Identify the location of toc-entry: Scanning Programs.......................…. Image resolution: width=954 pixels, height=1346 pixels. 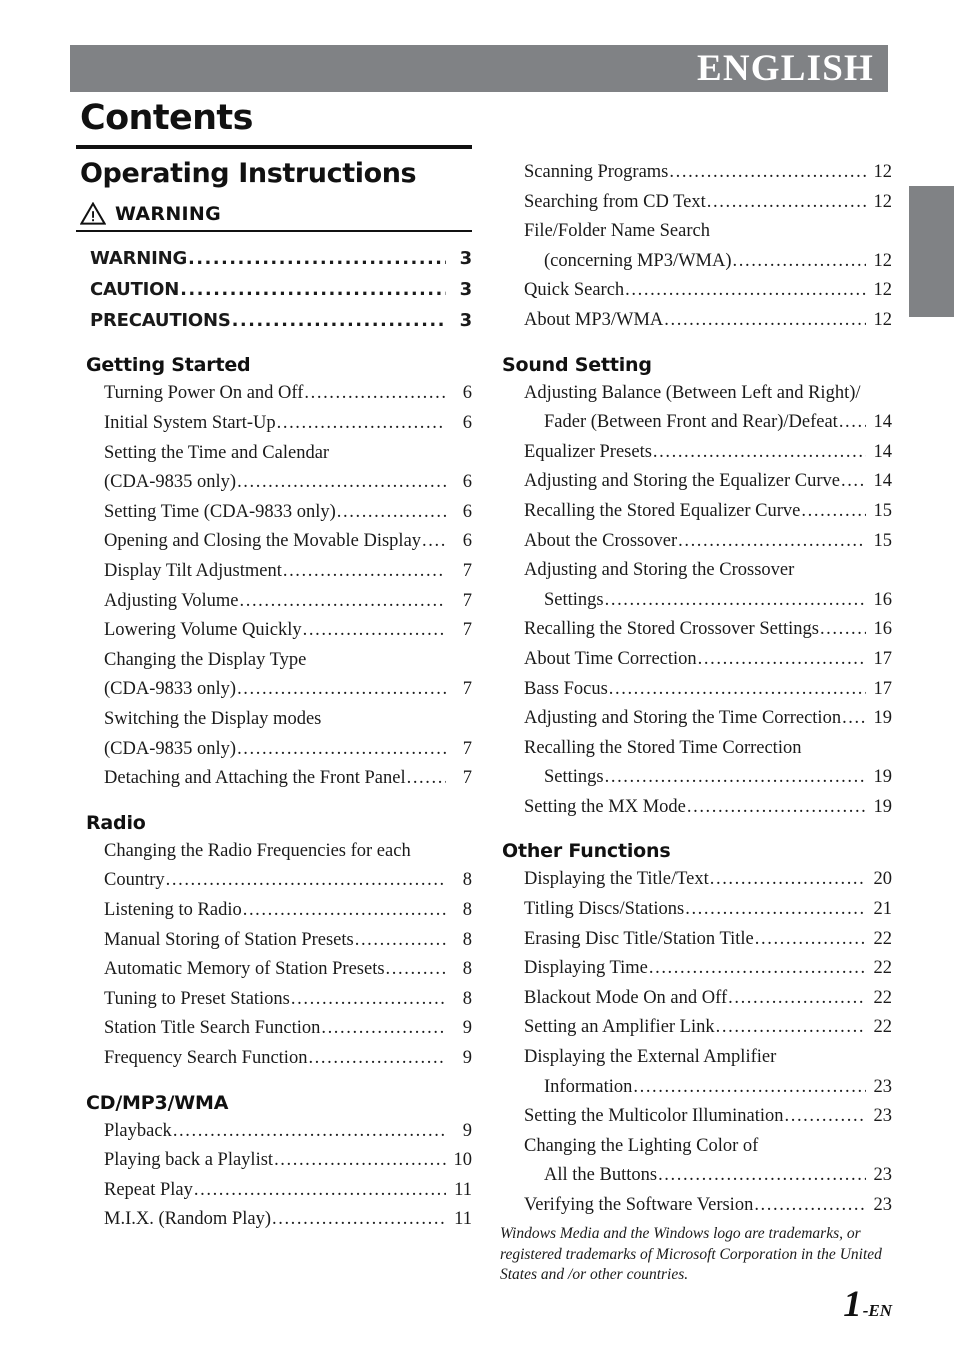
(696, 173).